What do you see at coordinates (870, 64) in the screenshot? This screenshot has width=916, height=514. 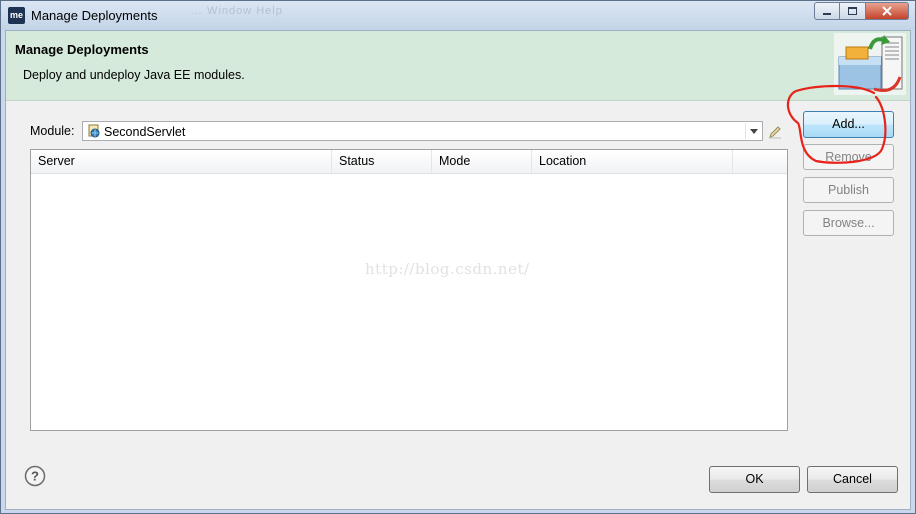 I see `server-deploy-icon` at bounding box center [870, 64].